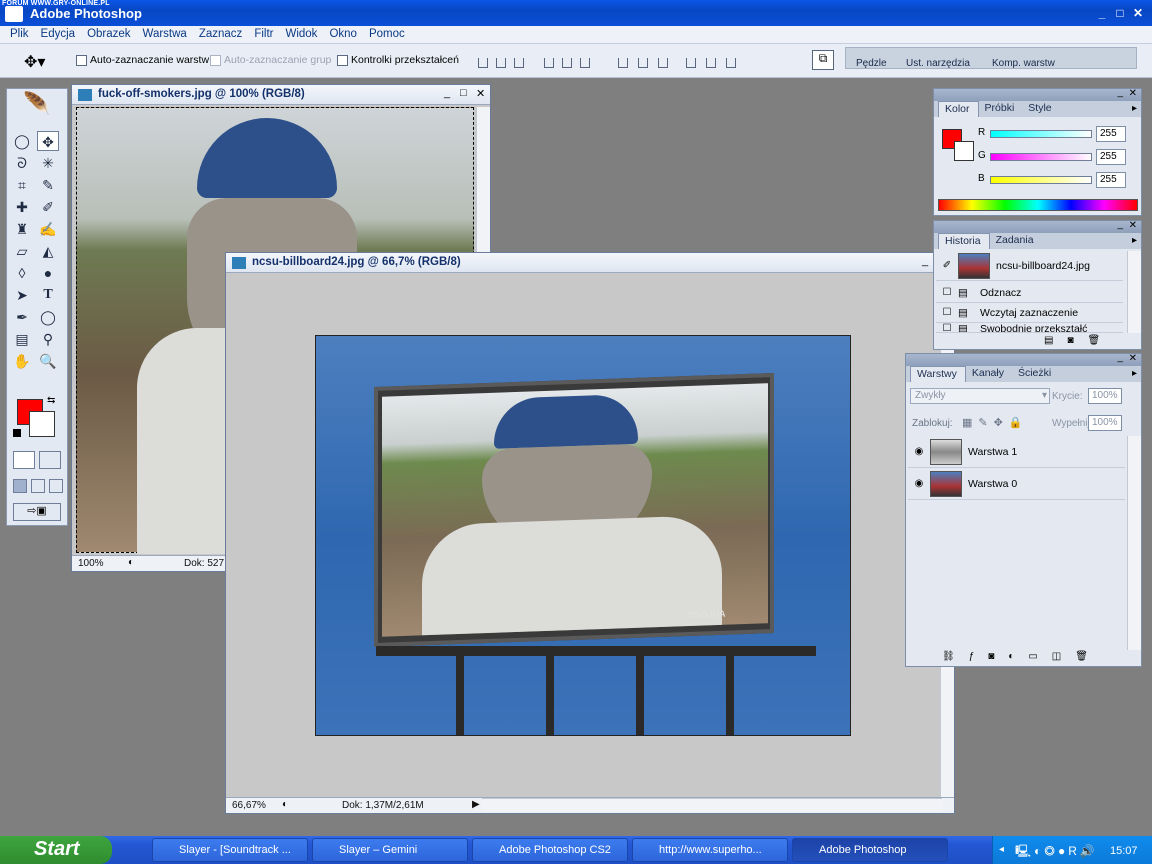  What do you see at coordinates (1029, 266) in the screenshot?
I see `history-snapshot-row: ✐ ncsu-billboard24.jpg` at bounding box center [1029, 266].